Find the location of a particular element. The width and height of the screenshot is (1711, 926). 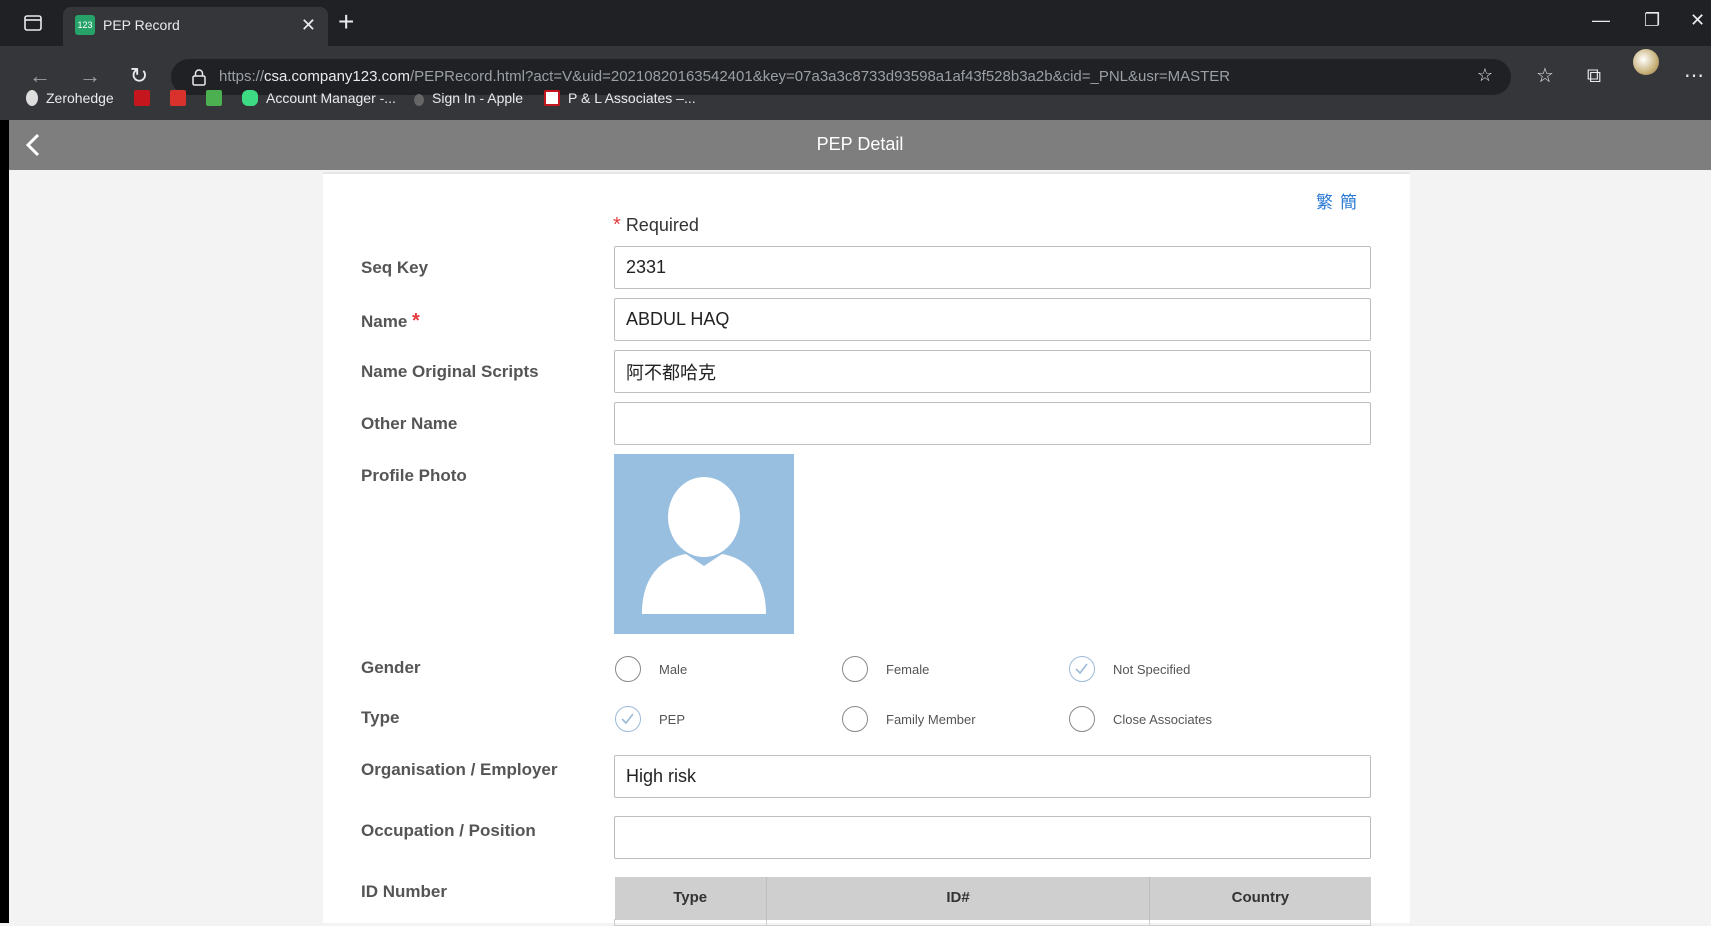

gender-male-radio is located at coordinates (628, 669).